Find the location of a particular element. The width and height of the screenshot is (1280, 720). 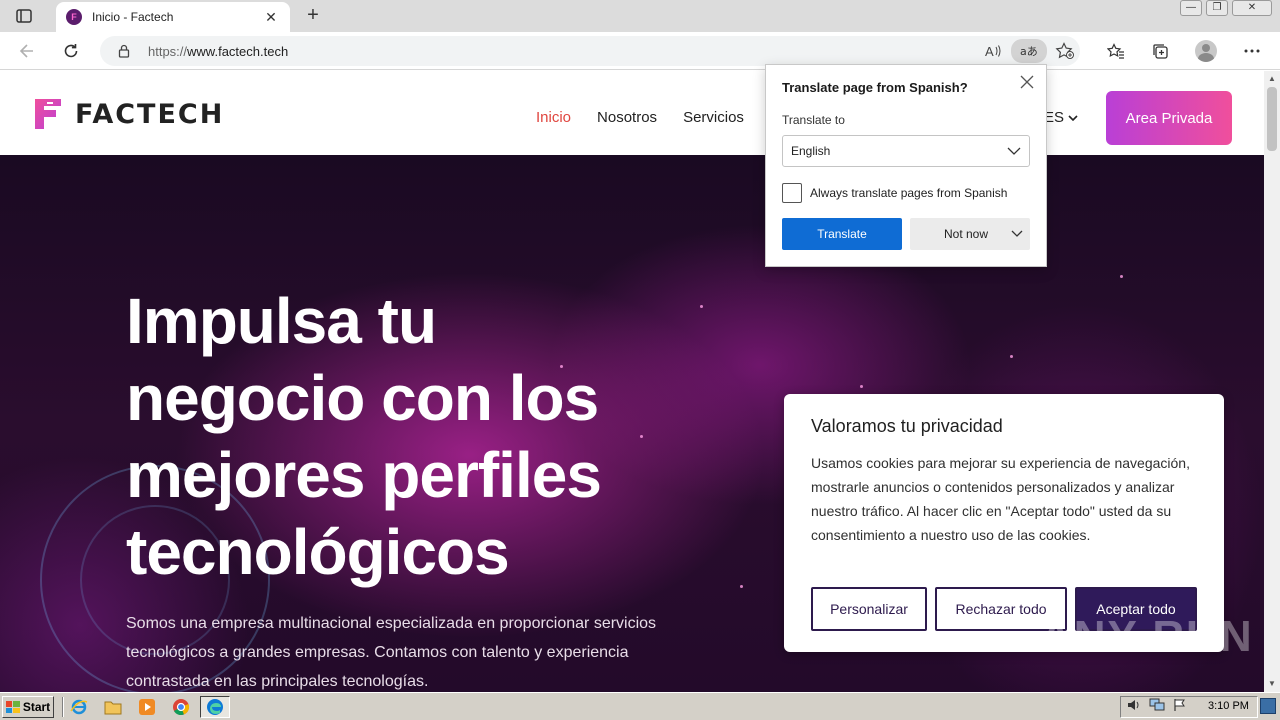

profile-avatar-icon is located at coordinates (1206, 51).